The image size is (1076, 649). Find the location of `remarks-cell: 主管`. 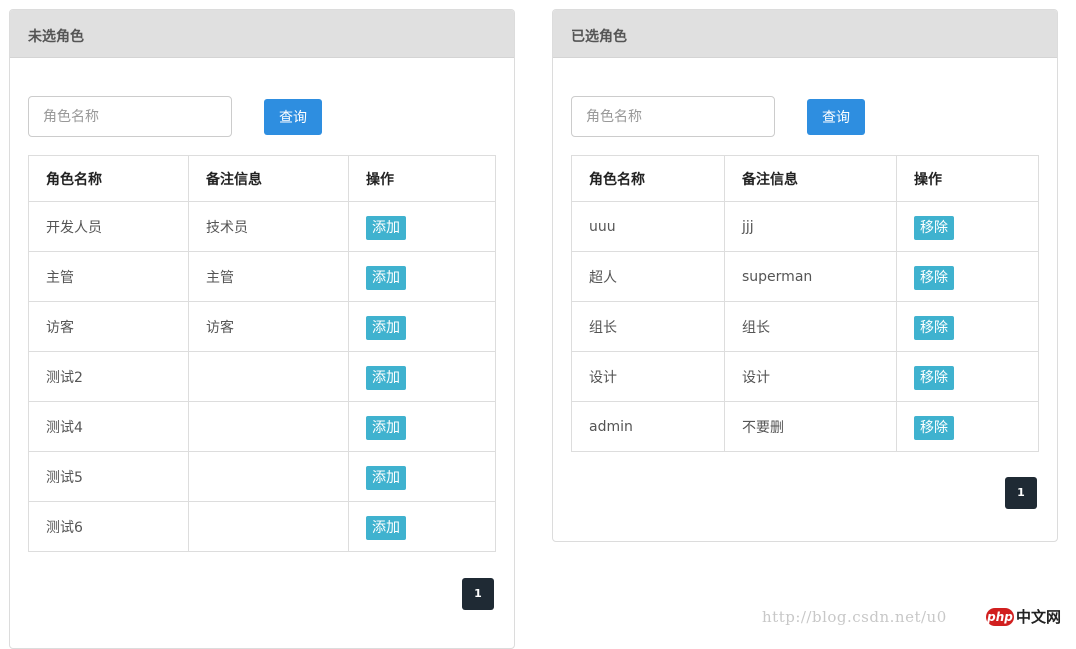

remarks-cell: 主管 is located at coordinates (268, 276).